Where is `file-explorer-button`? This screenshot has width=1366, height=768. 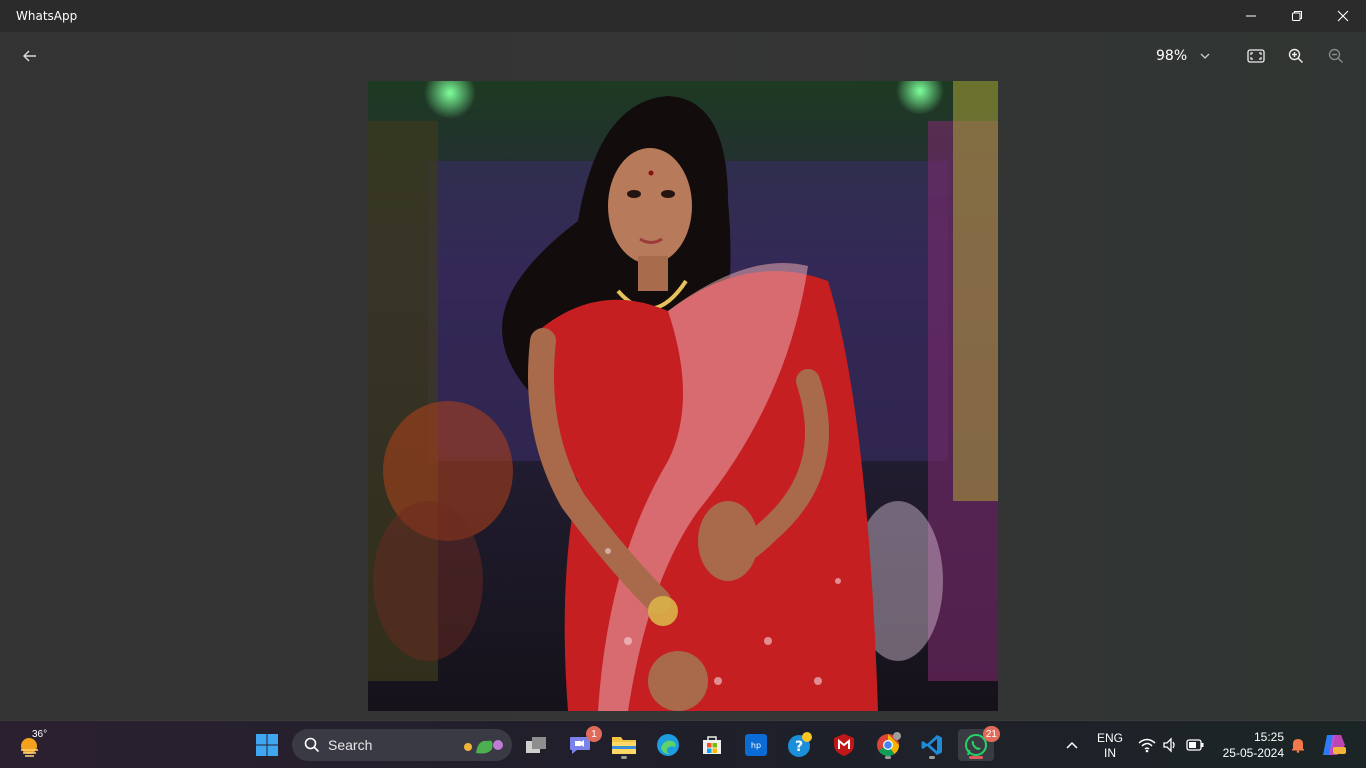
file-explorer-button is located at coordinates (624, 745).